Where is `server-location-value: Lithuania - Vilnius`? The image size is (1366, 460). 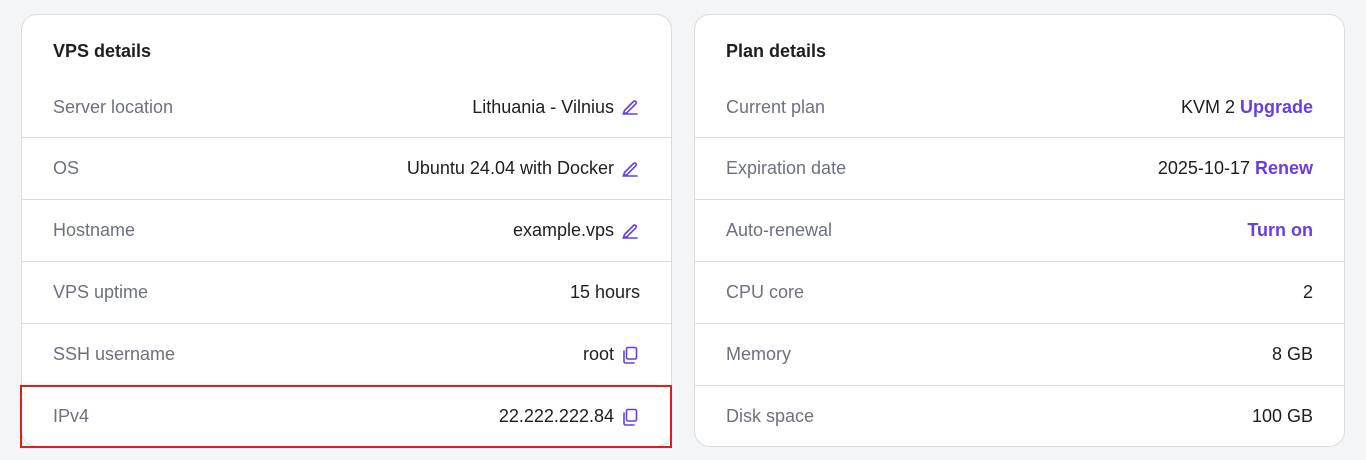
server-location-value: Lithuania - Vilnius is located at coordinates (543, 106).